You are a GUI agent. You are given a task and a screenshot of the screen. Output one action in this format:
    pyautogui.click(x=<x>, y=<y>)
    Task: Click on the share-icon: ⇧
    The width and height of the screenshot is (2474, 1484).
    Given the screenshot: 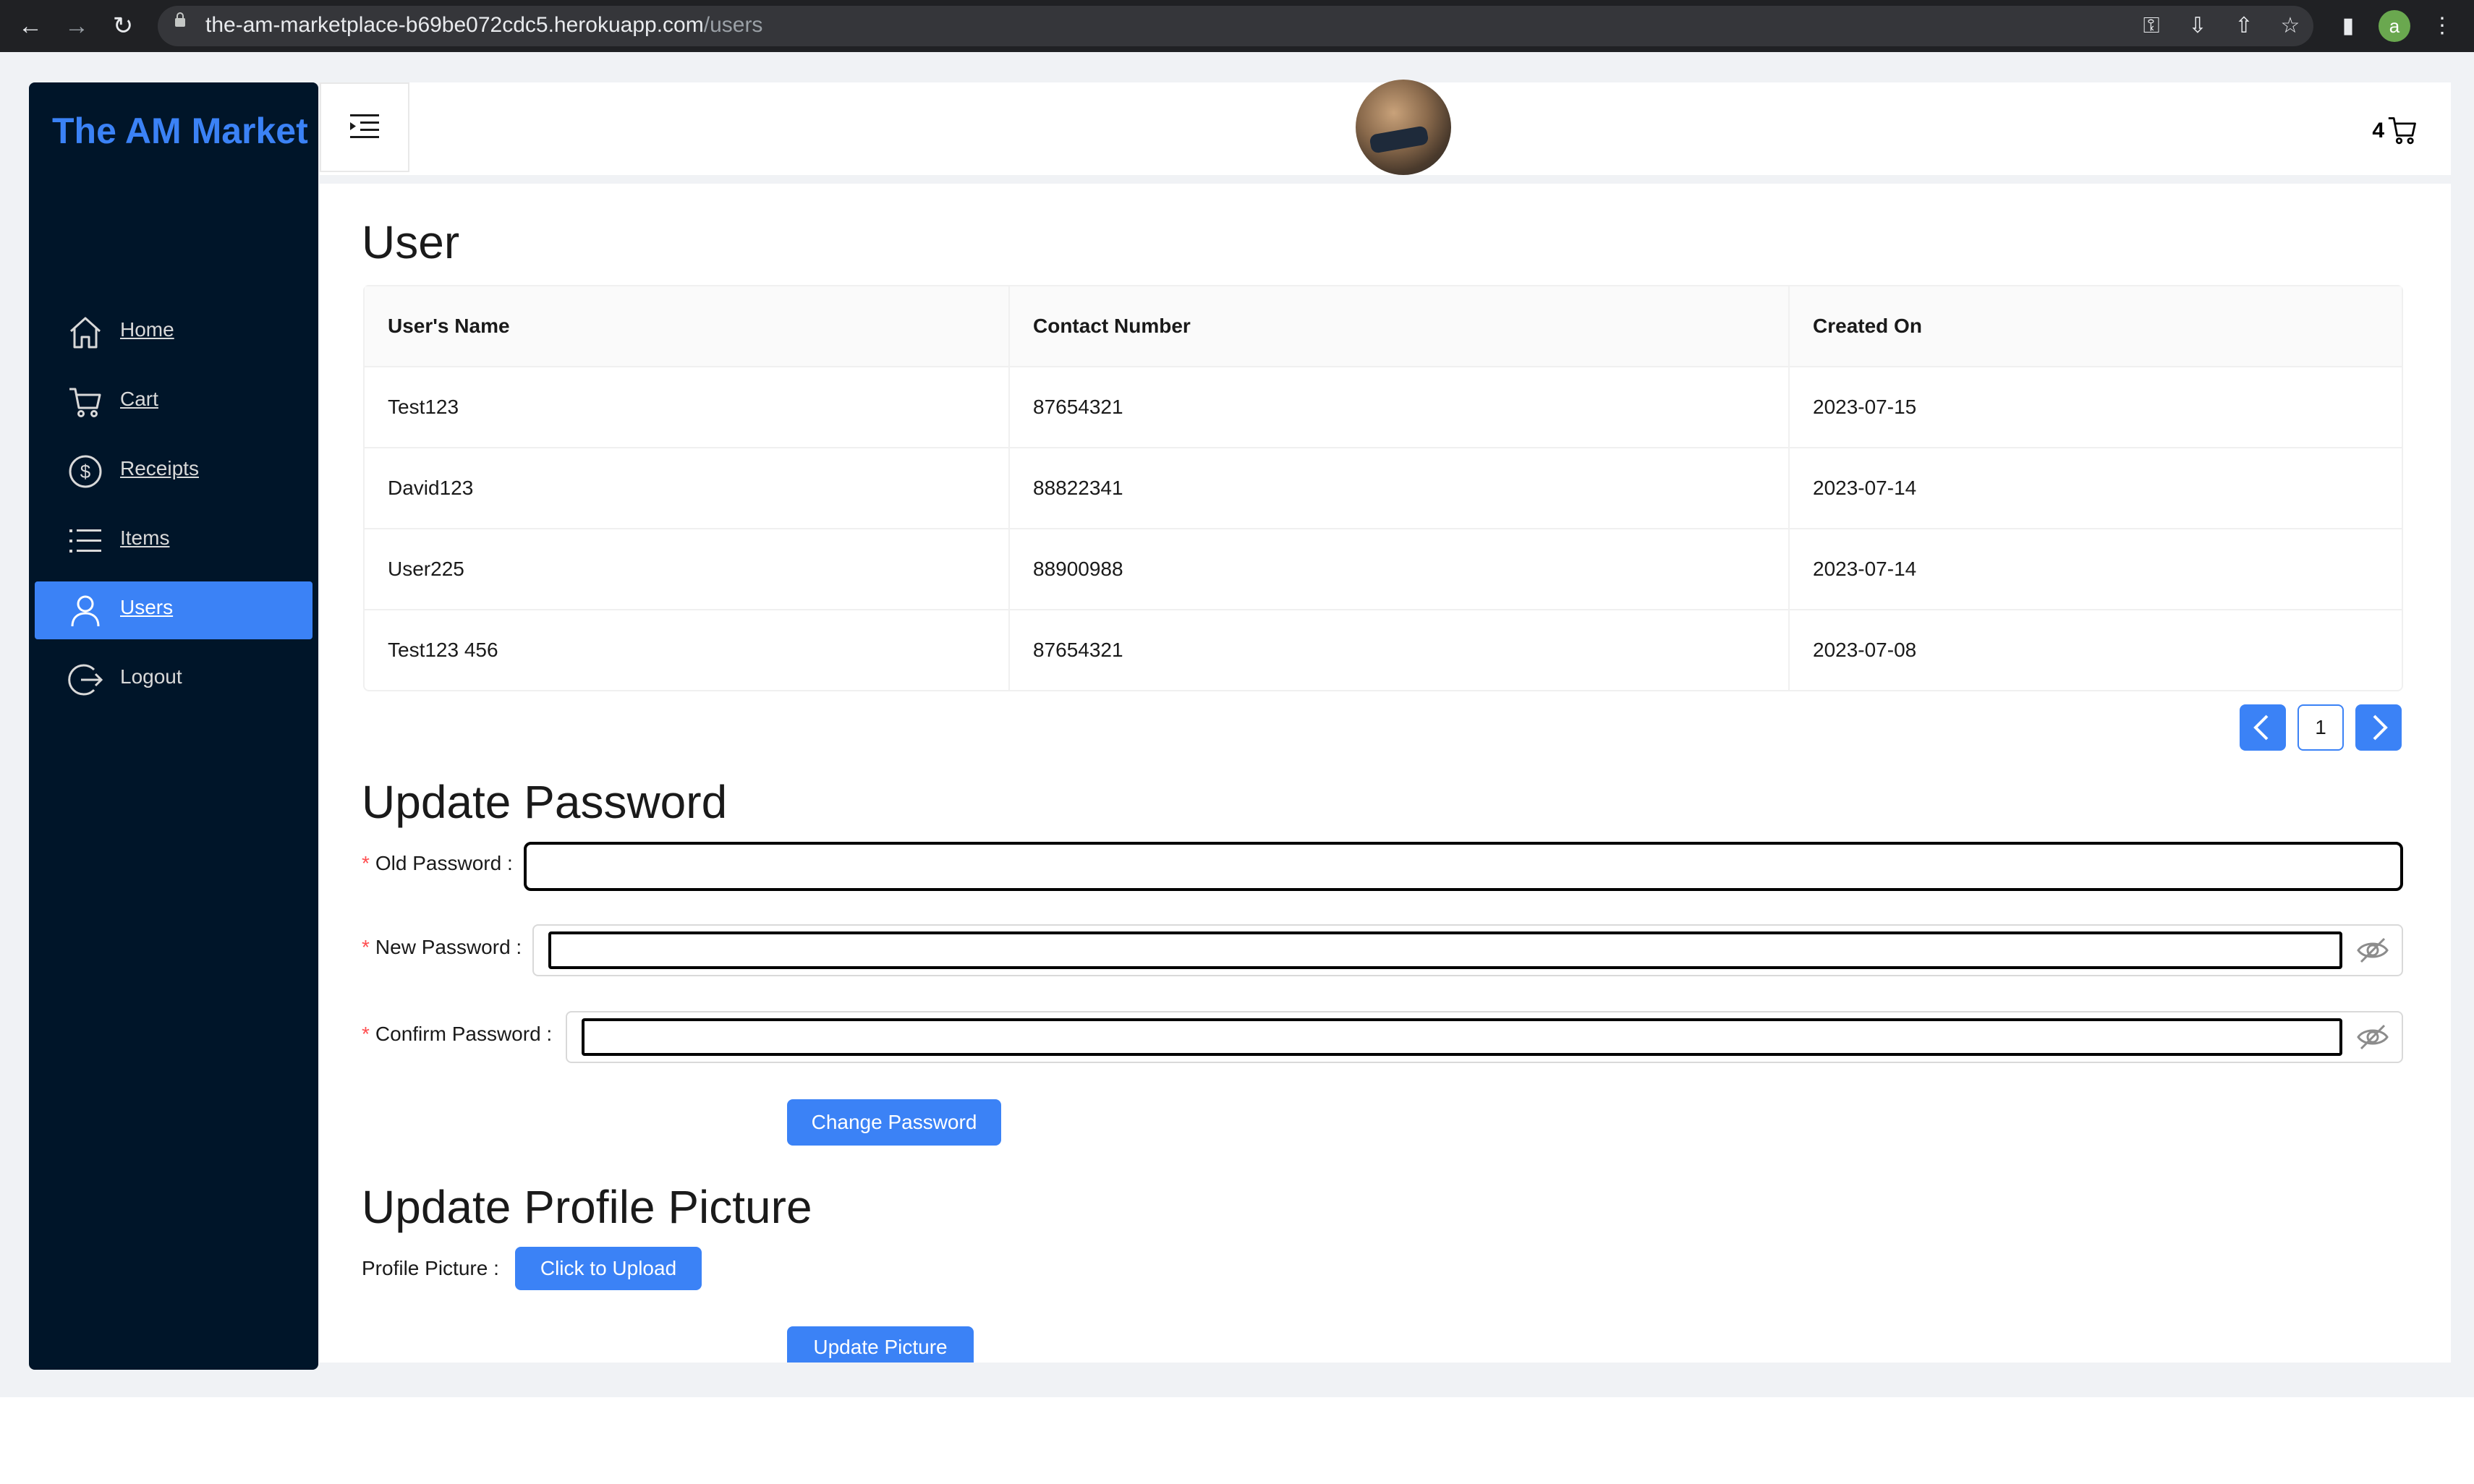 What is the action you would take?
    pyautogui.click(x=2244, y=26)
    